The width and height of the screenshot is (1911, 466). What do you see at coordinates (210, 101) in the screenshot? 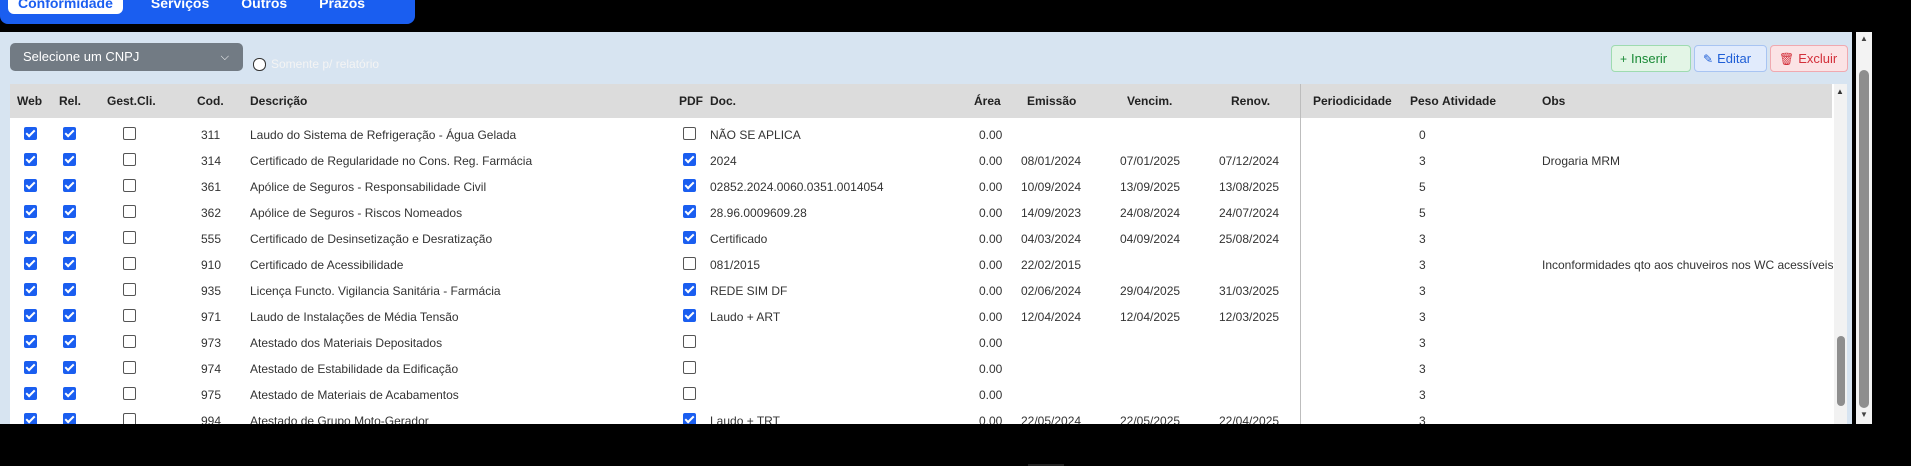
I see `col-cod: Cod.` at bounding box center [210, 101].